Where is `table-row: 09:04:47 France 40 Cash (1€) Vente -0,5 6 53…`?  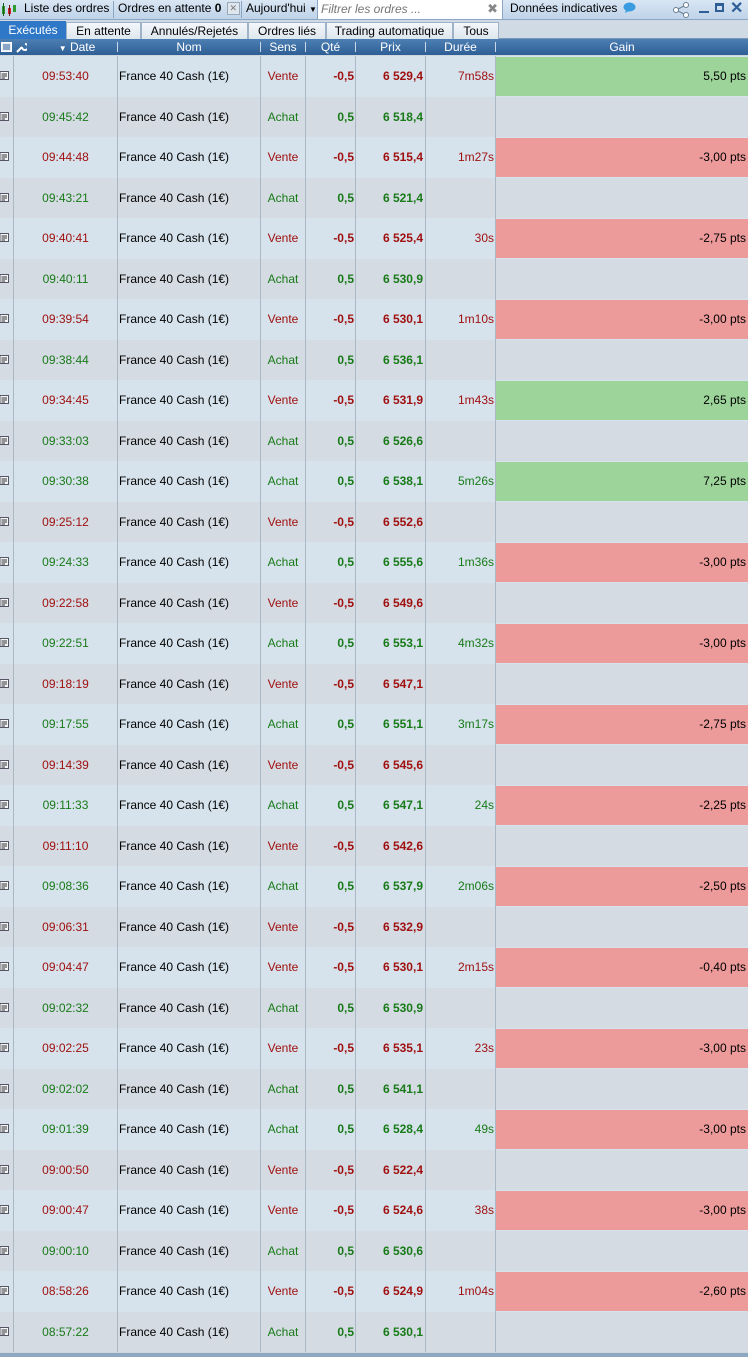 table-row: 09:04:47 France 40 Cash (1€) Vente -0,5 6 53… is located at coordinates (374, 967).